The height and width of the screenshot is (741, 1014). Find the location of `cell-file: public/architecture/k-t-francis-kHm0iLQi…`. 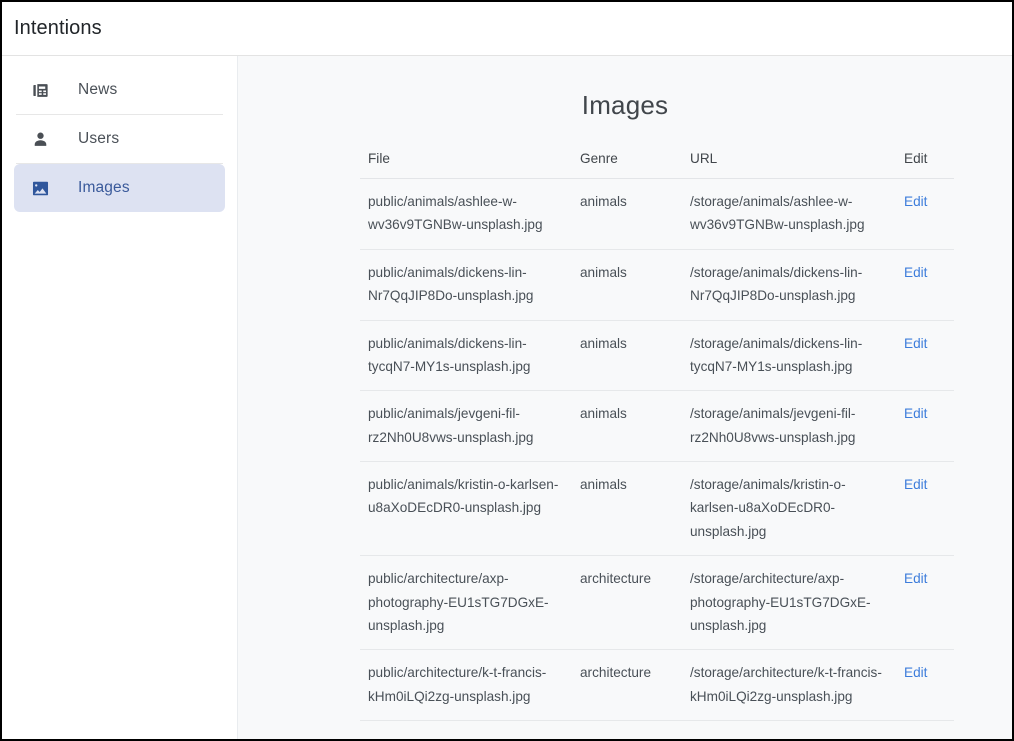

cell-file: public/architecture/k-t-francis-kHm0iLQi… is located at coordinates (466, 685).